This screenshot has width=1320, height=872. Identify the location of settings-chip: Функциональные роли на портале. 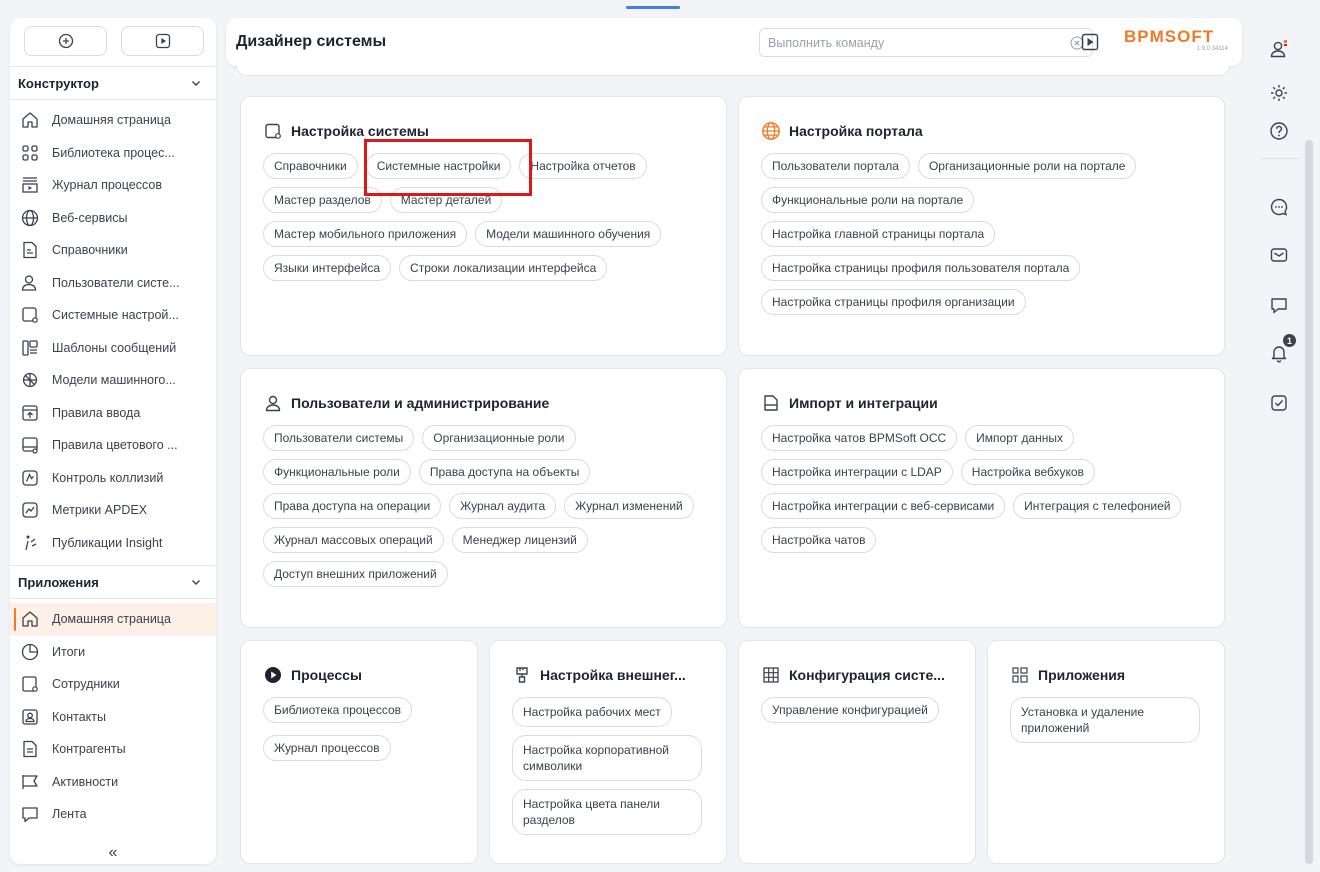
(868, 200).